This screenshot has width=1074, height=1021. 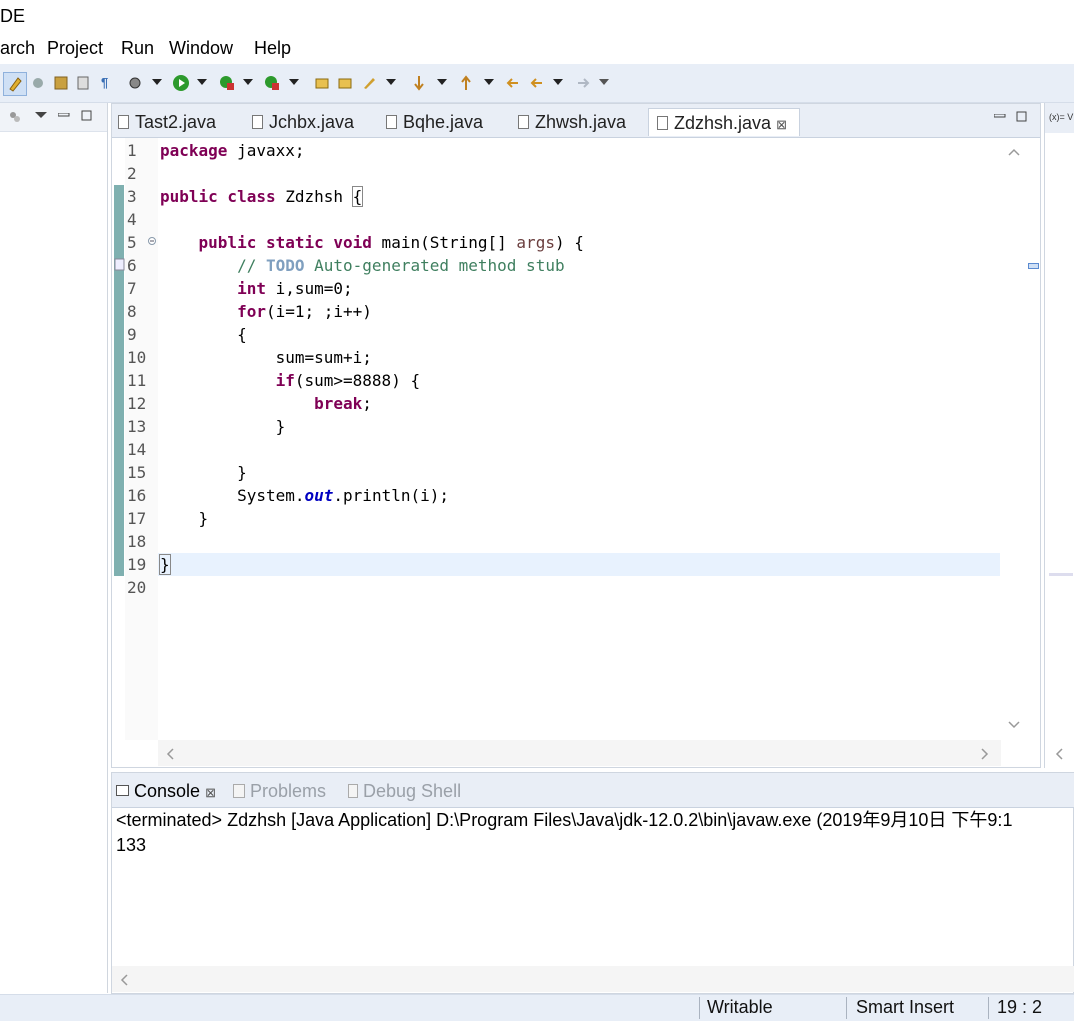 What do you see at coordinates (593, 979) in the screenshot?
I see `console-horizontal-scrollbar` at bounding box center [593, 979].